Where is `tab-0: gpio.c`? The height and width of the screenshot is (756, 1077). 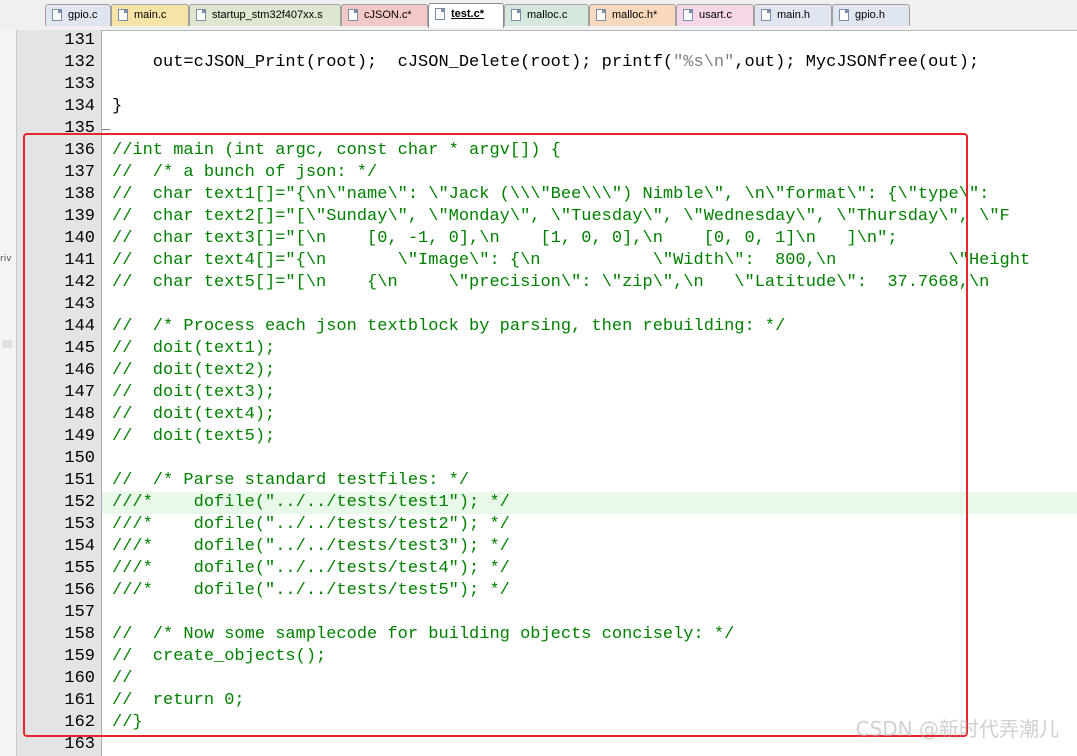
tab-0: gpio.c is located at coordinates (78, 15).